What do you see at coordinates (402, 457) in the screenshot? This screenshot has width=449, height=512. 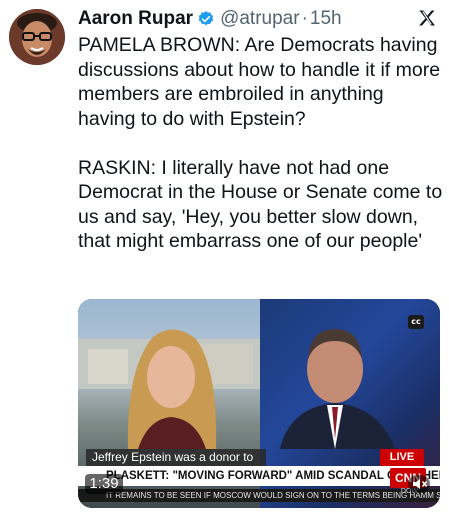 I see `live-badge: LIVE` at bounding box center [402, 457].